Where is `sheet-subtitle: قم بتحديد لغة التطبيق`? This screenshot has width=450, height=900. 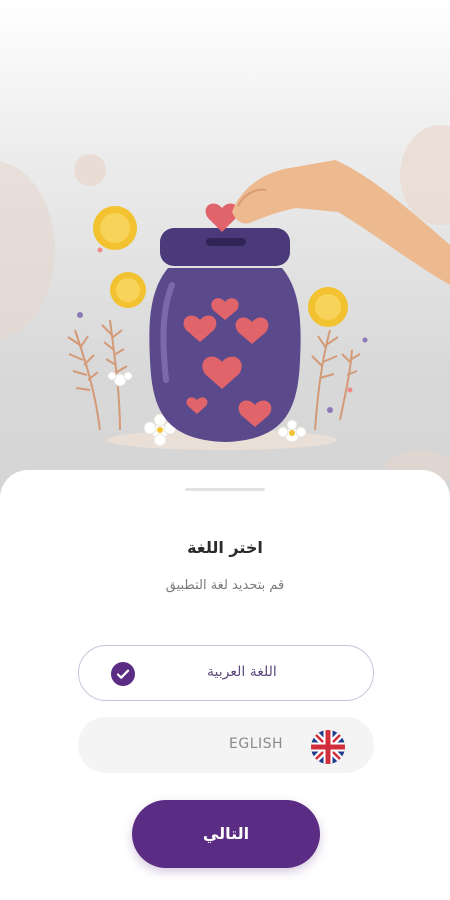 sheet-subtitle: قم بتحديد لغة التطبيق is located at coordinates (225, 585).